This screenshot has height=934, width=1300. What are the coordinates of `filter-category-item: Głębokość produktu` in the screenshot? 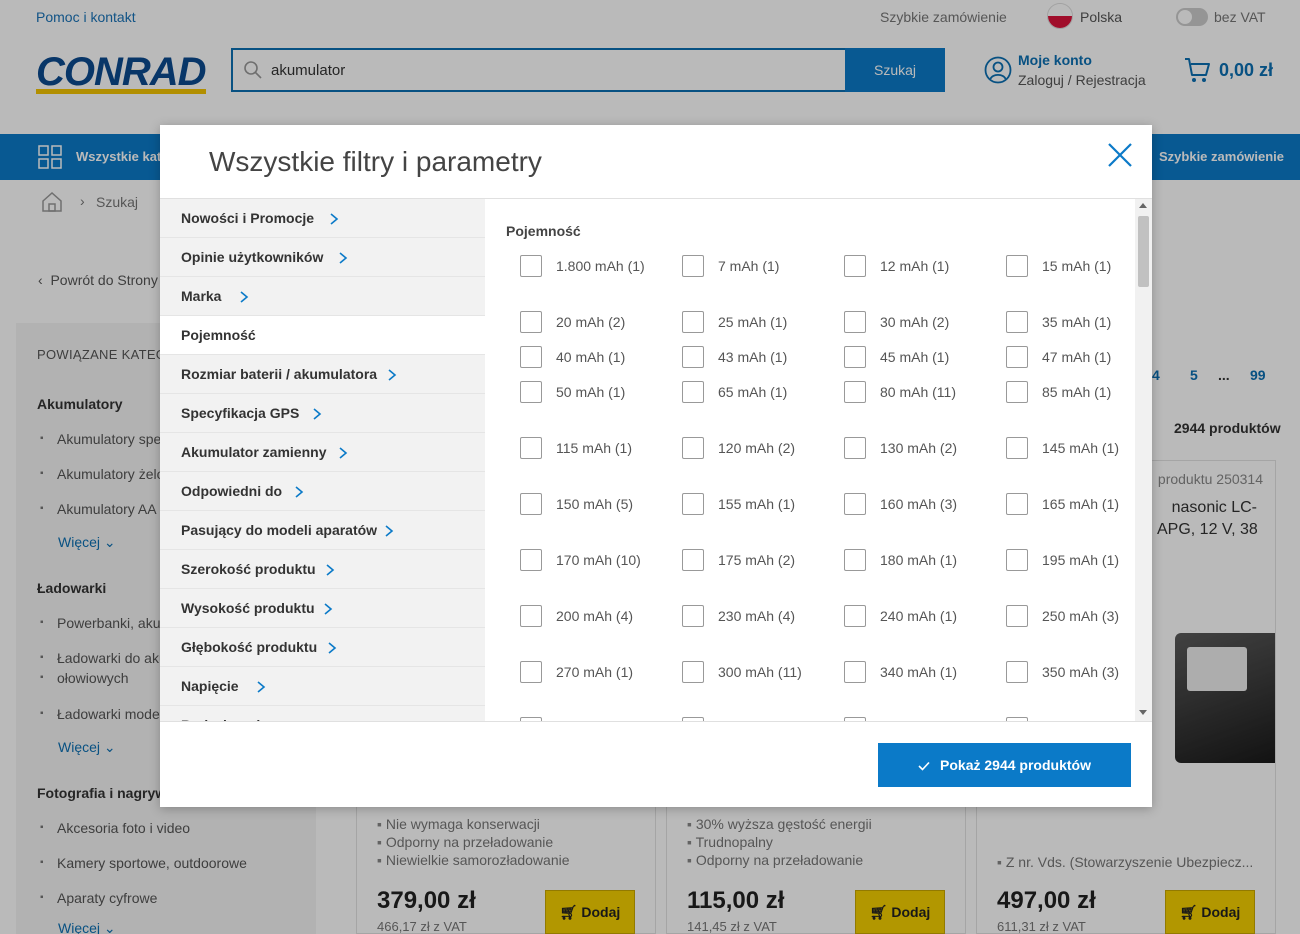 It's located at (322, 647).